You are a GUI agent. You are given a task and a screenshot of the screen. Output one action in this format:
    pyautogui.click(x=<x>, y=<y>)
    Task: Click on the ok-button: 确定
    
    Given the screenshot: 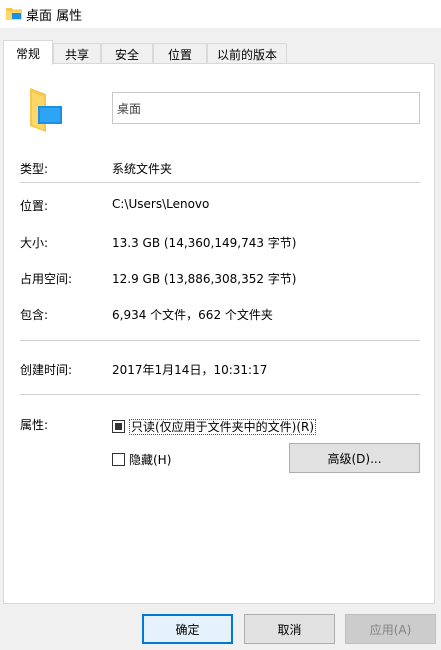 What is the action you would take?
    pyautogui.click(x=187, y=629)
    